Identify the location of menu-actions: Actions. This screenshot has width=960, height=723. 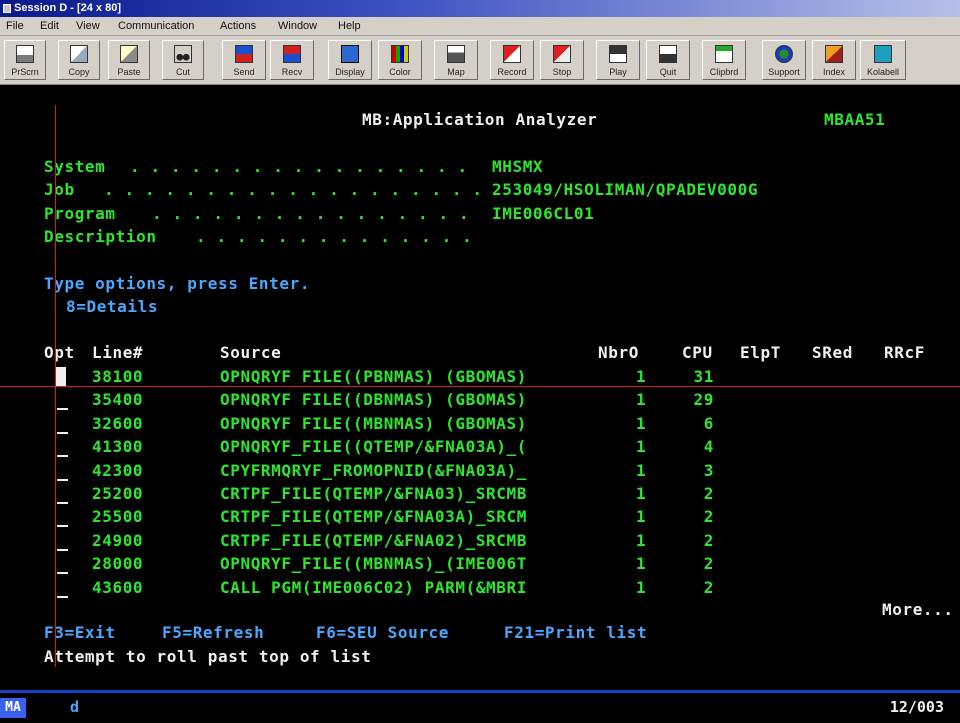
(238, 26).